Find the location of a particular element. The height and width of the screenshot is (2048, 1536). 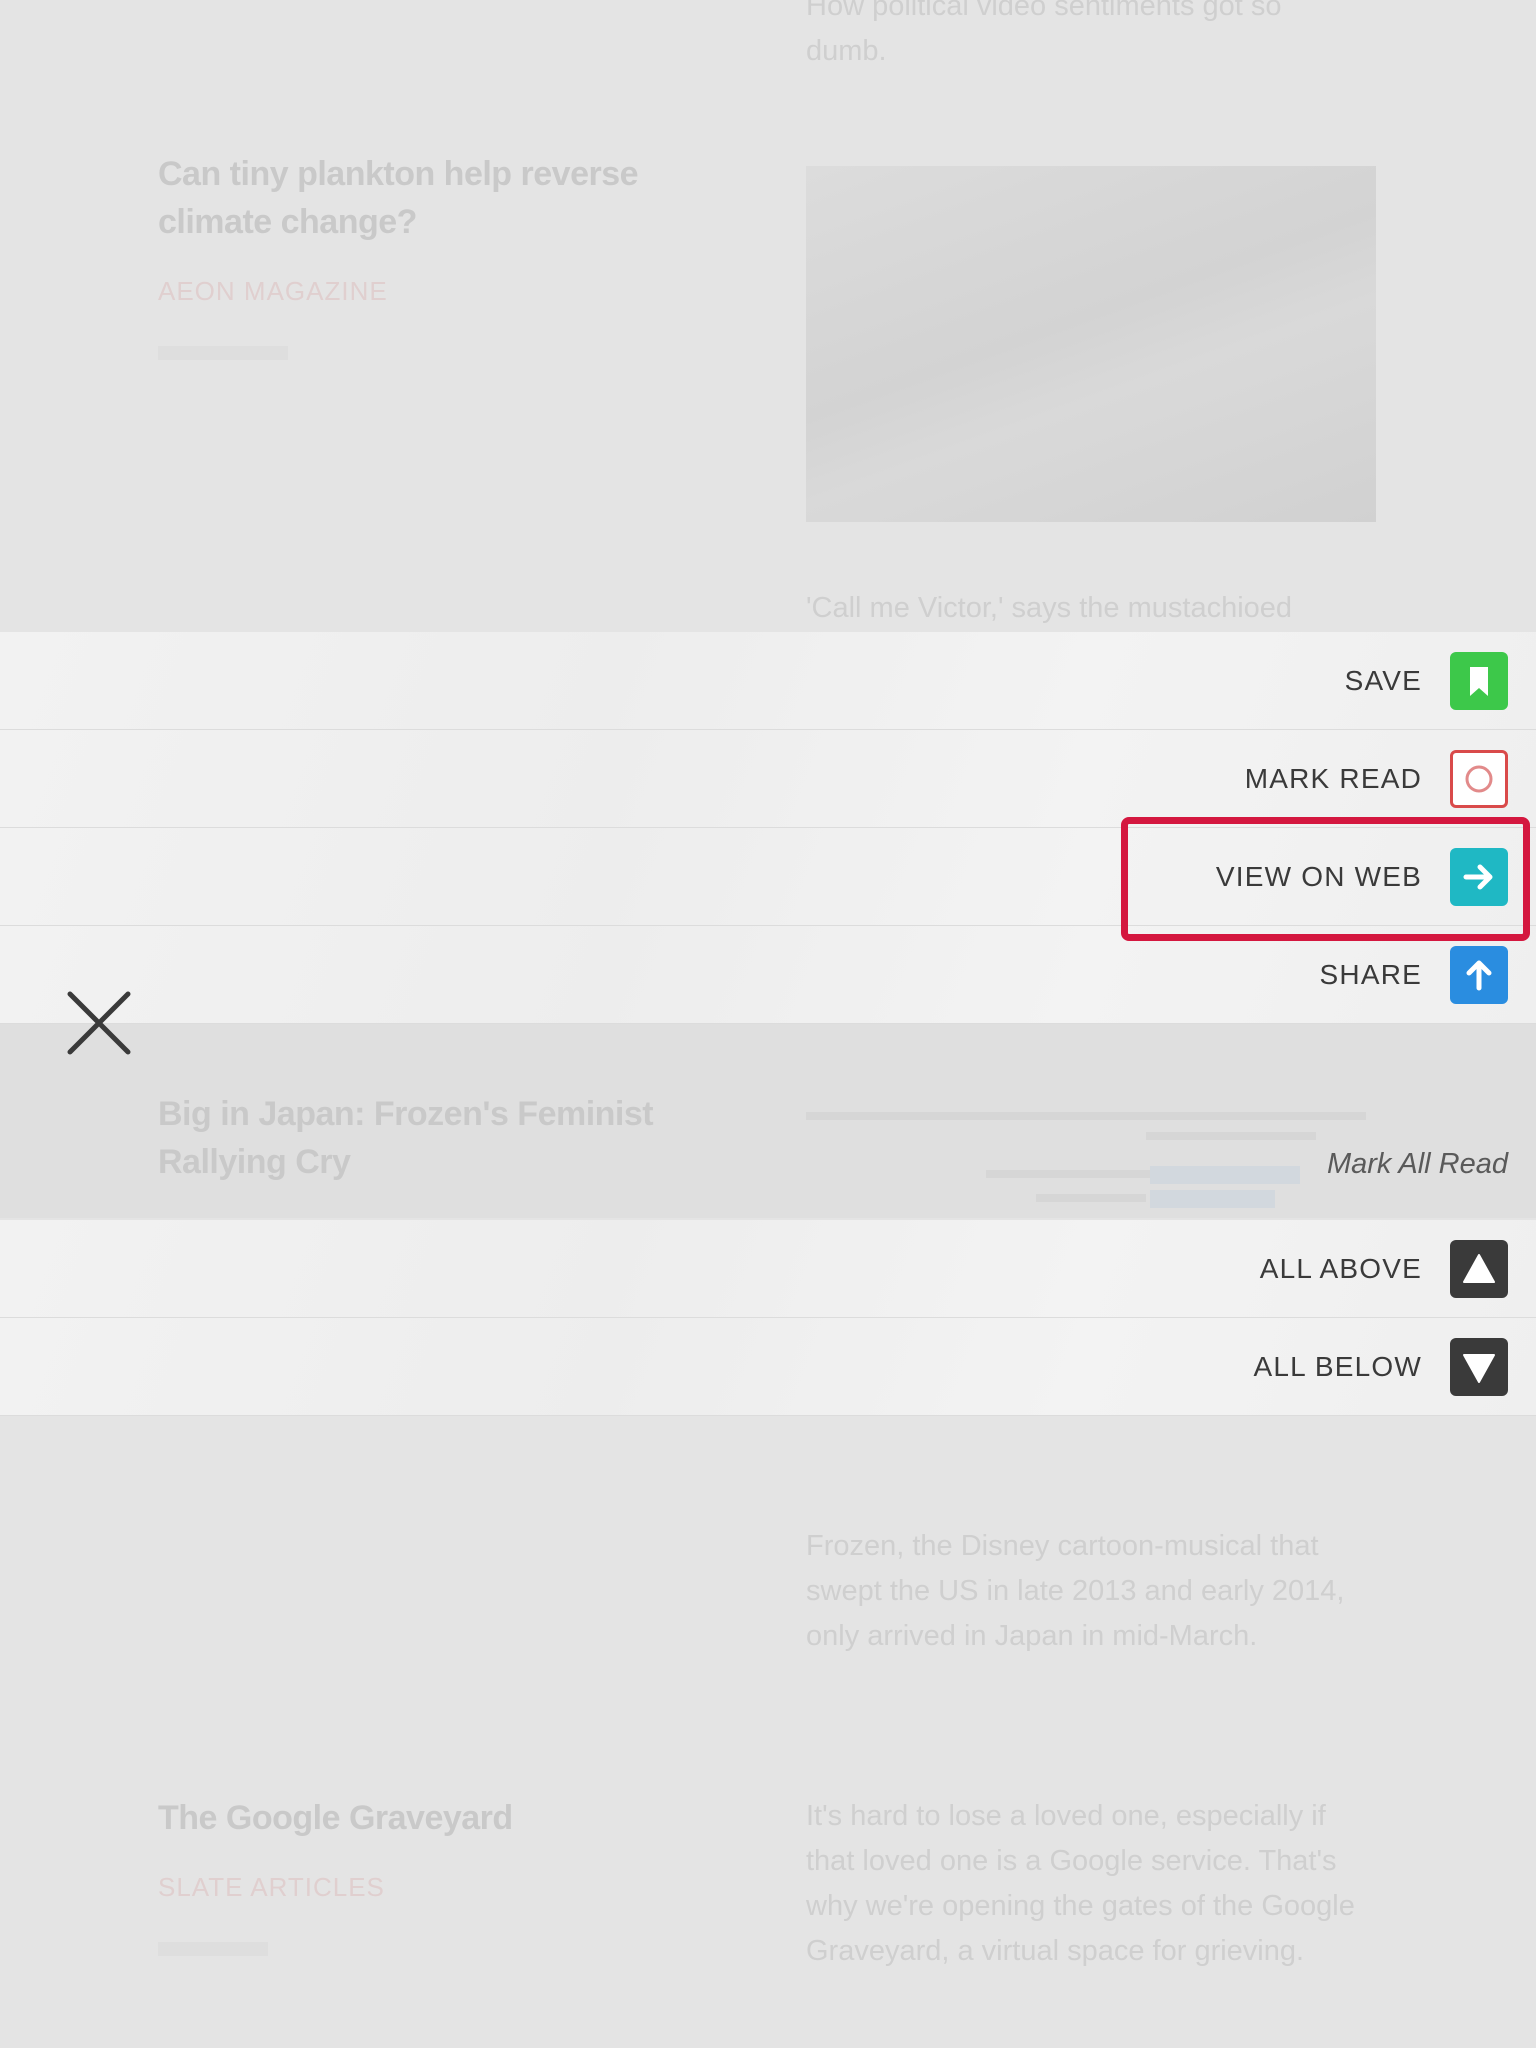

article-source: AEON MAGAZINE is located at coordinates (273, 291).